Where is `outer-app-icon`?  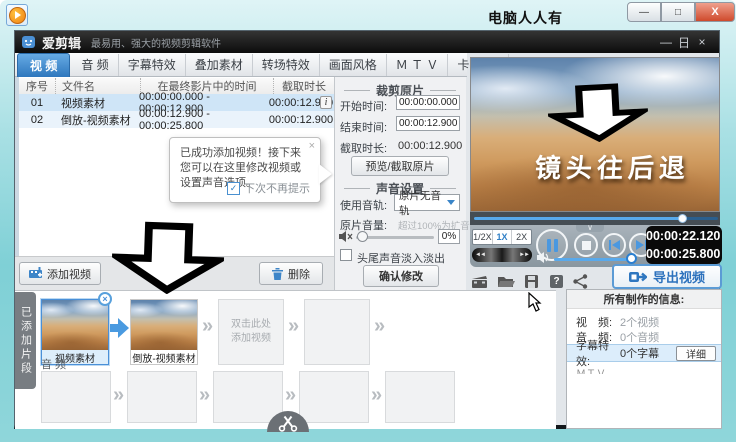
outer-app-icon is located at coordinates (17, 15).